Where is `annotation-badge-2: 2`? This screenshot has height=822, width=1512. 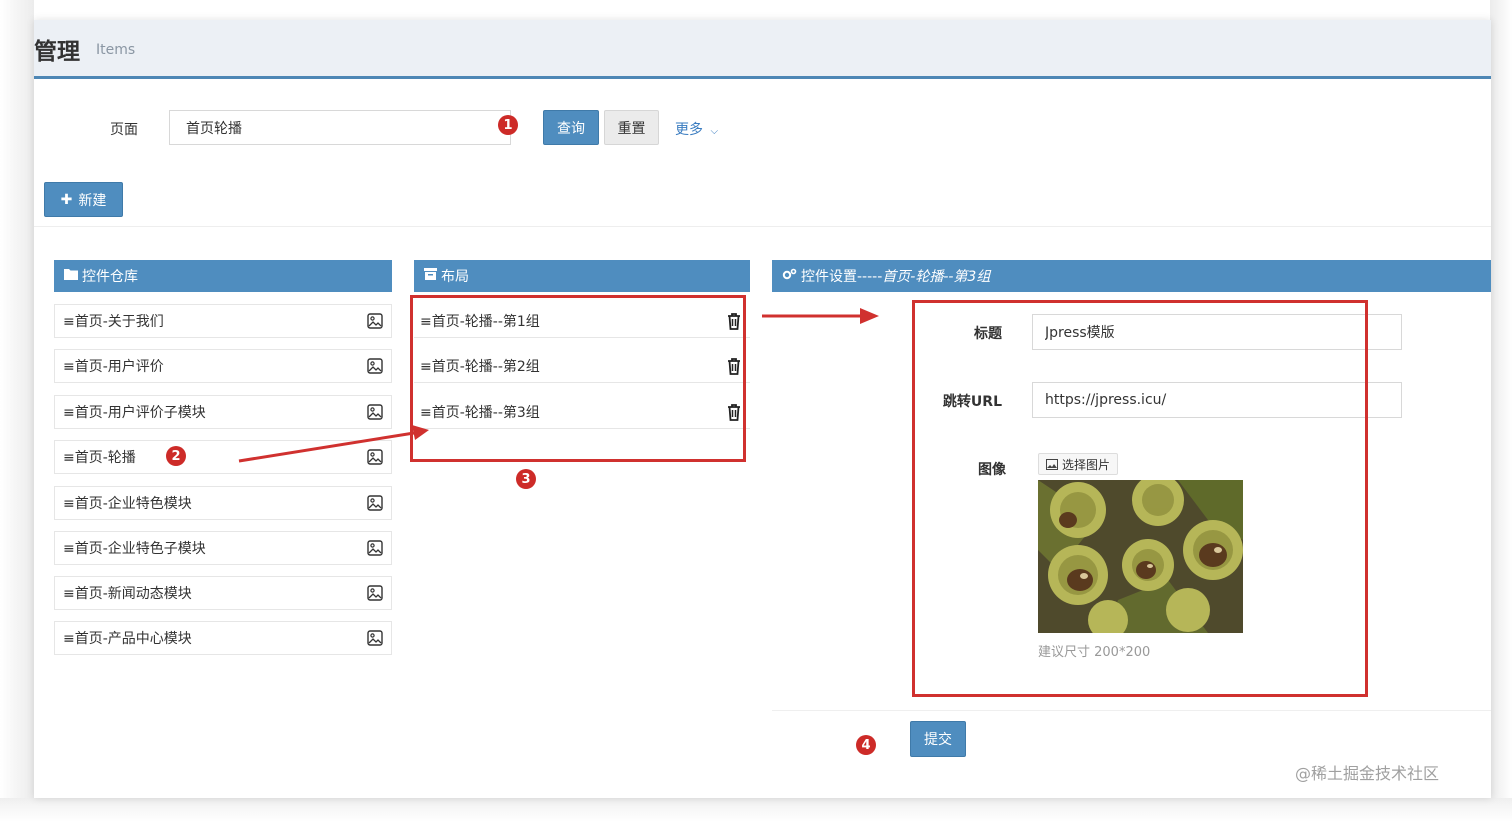 annotation-badge-2: 2 is located at coordinates (176, 456).